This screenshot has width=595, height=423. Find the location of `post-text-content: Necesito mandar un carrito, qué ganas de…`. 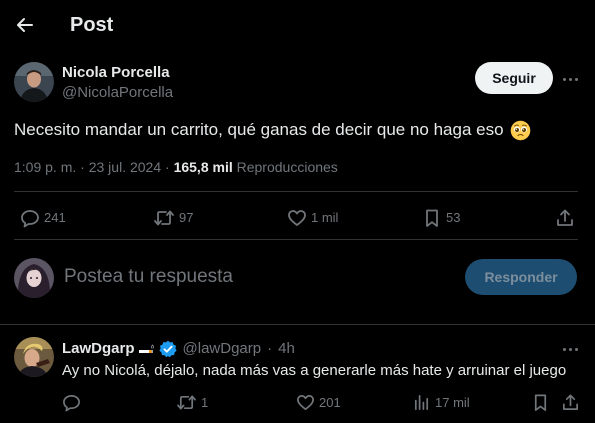

post-text-content: Necesito mandar un carrito, qué ganas de… is located at coordinates (259, 129).